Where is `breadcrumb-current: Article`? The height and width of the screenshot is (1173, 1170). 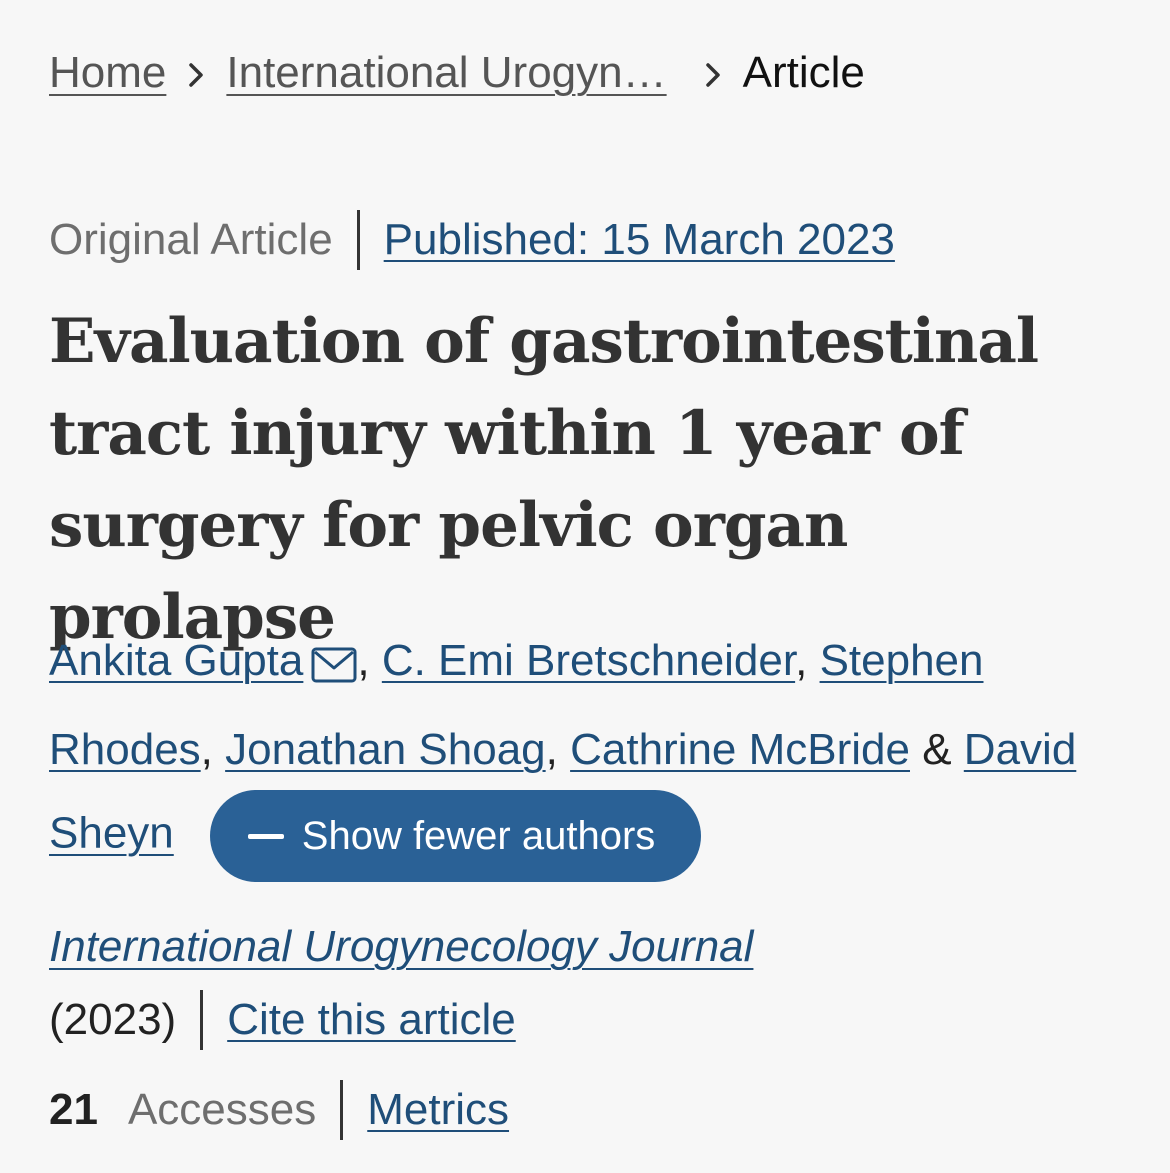
breadcrumb-current: Article is located at coordinates (803, 72).